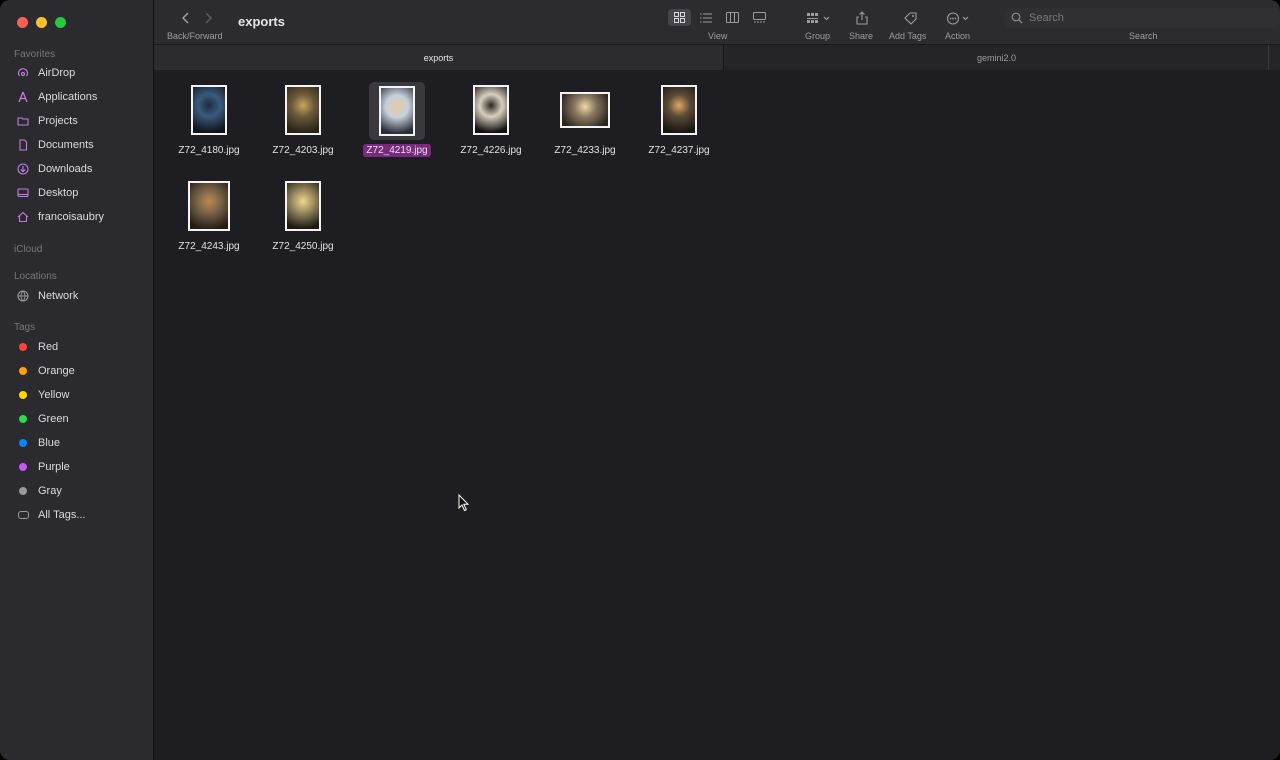 The width and height of the screenshot is (1280, 760). Describe the element at coordinates (78, 491) in the screenshot. I see `sidebar-tag-gray: Gray` at that location.